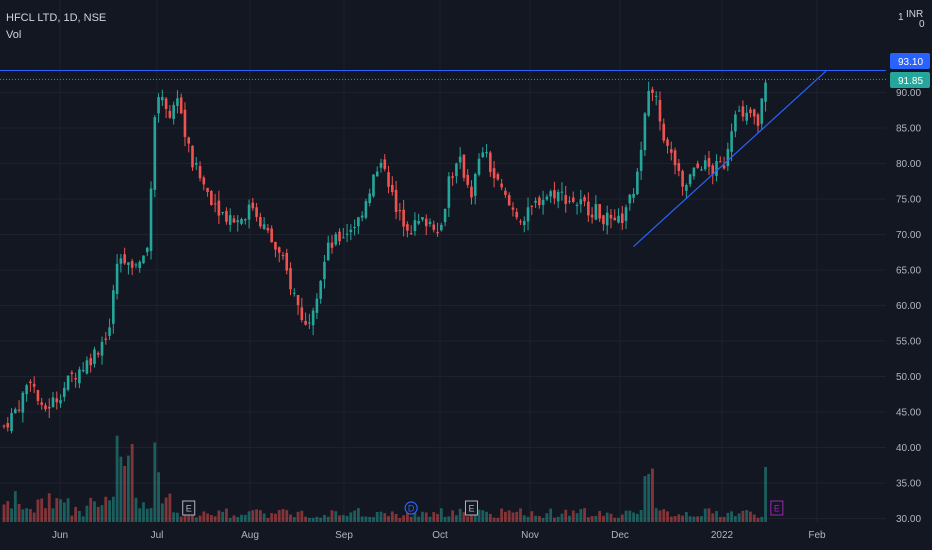 The height and width of the screenshot is (550, 932). What do you see at coordinates (908, 128) in the screenshot?
I see `price-tick-label: 85.00` at bounding box center [908, 128].